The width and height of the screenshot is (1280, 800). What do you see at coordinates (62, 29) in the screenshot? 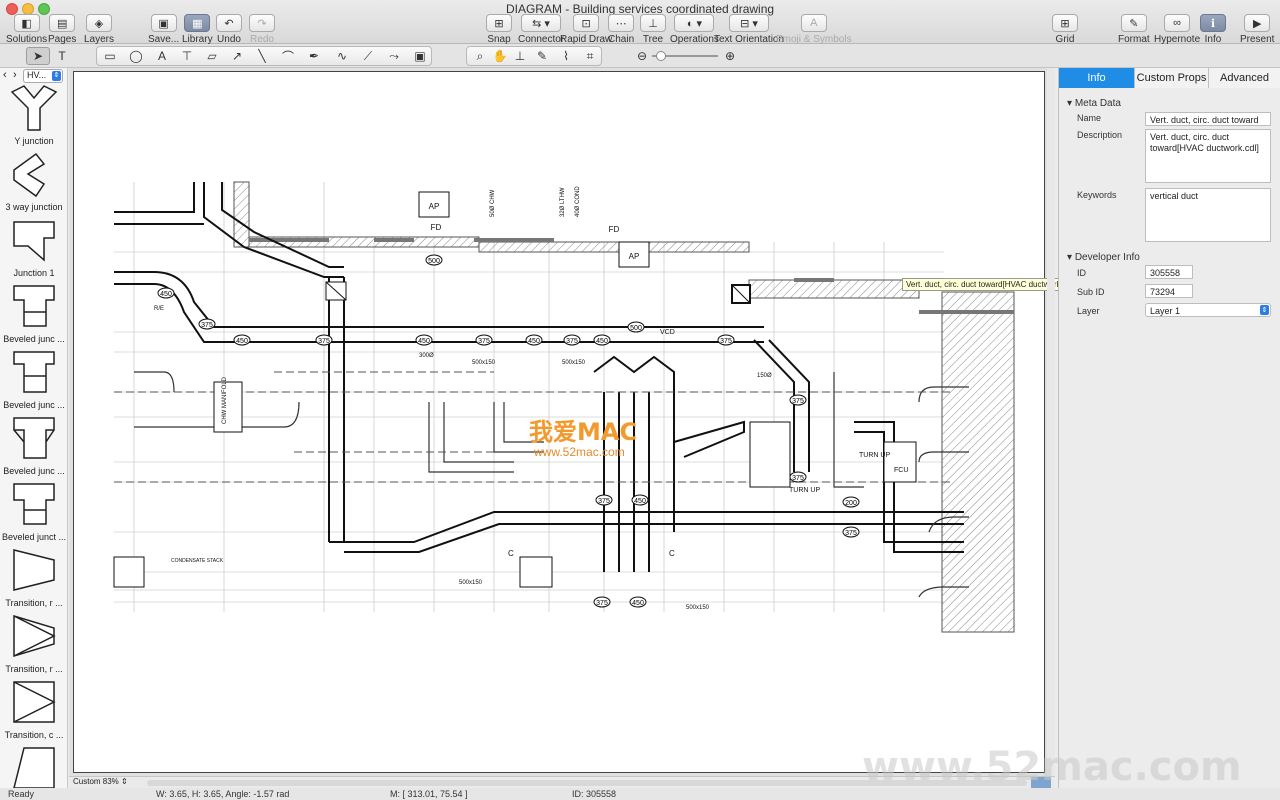
I see `pages-button: ▤ Pages` at bounding box center [62, 29].